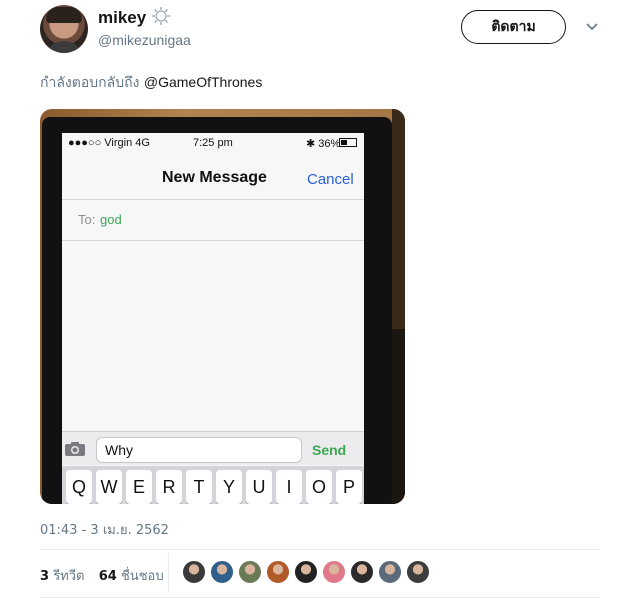 The height and width of the screenshot is (611, 640). What do you see at coordinates (104, 529) in the screenshot?
I see `tweet-timestamp: 01:43 - 3 เม.ย. 2562` at bounding box center [104, 529].